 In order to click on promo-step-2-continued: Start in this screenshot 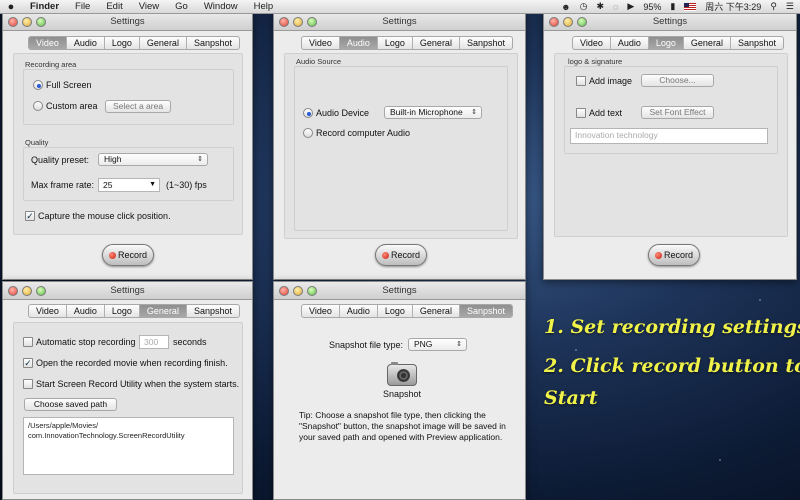, I will do `click(571, 398)`.